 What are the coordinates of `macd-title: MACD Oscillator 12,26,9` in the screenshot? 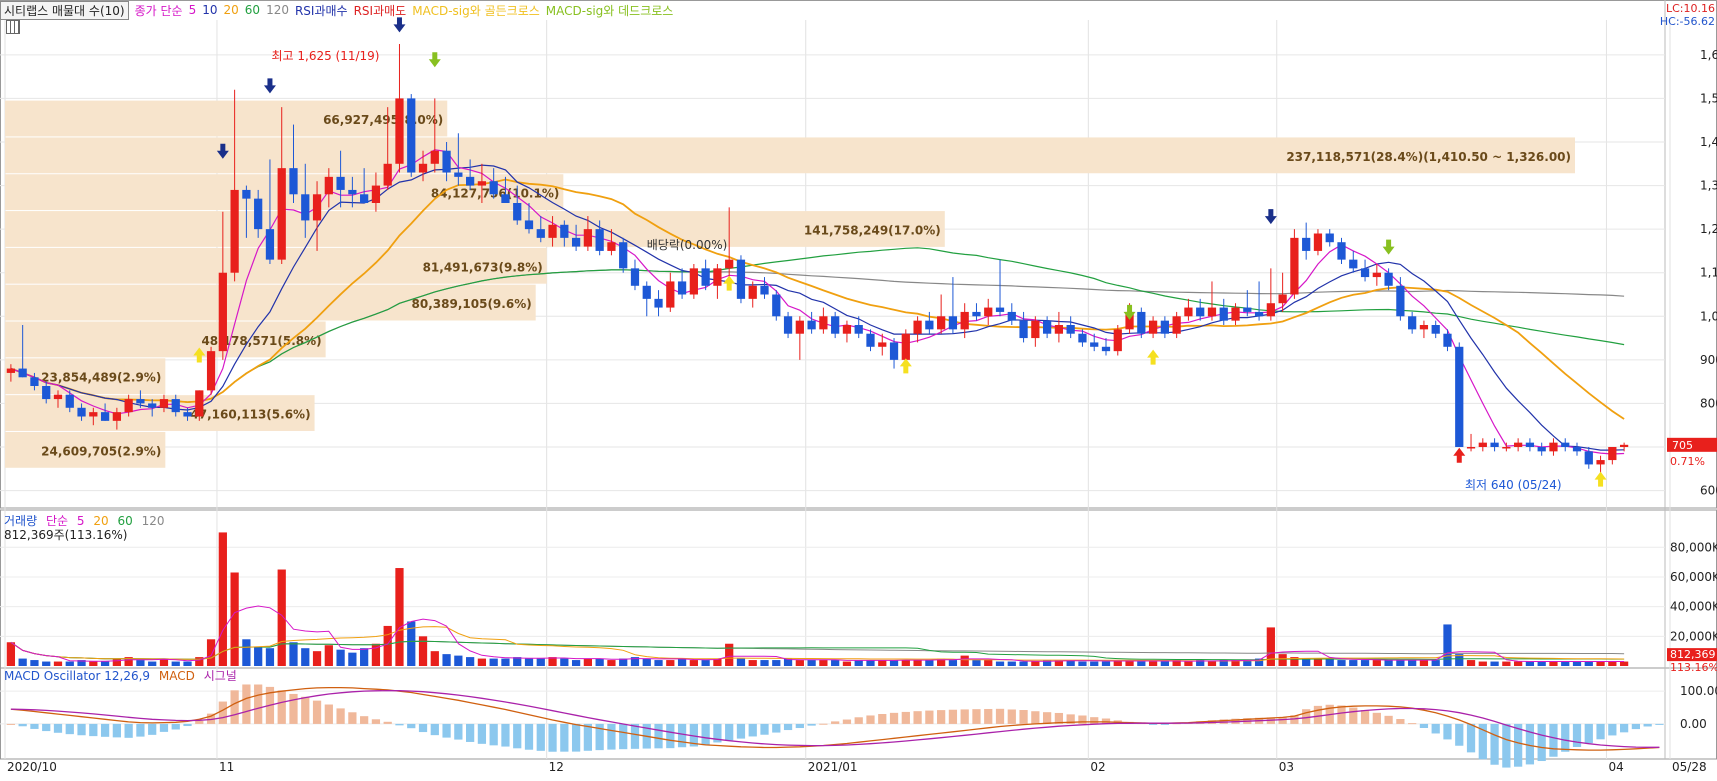 It's located at (77, 676).